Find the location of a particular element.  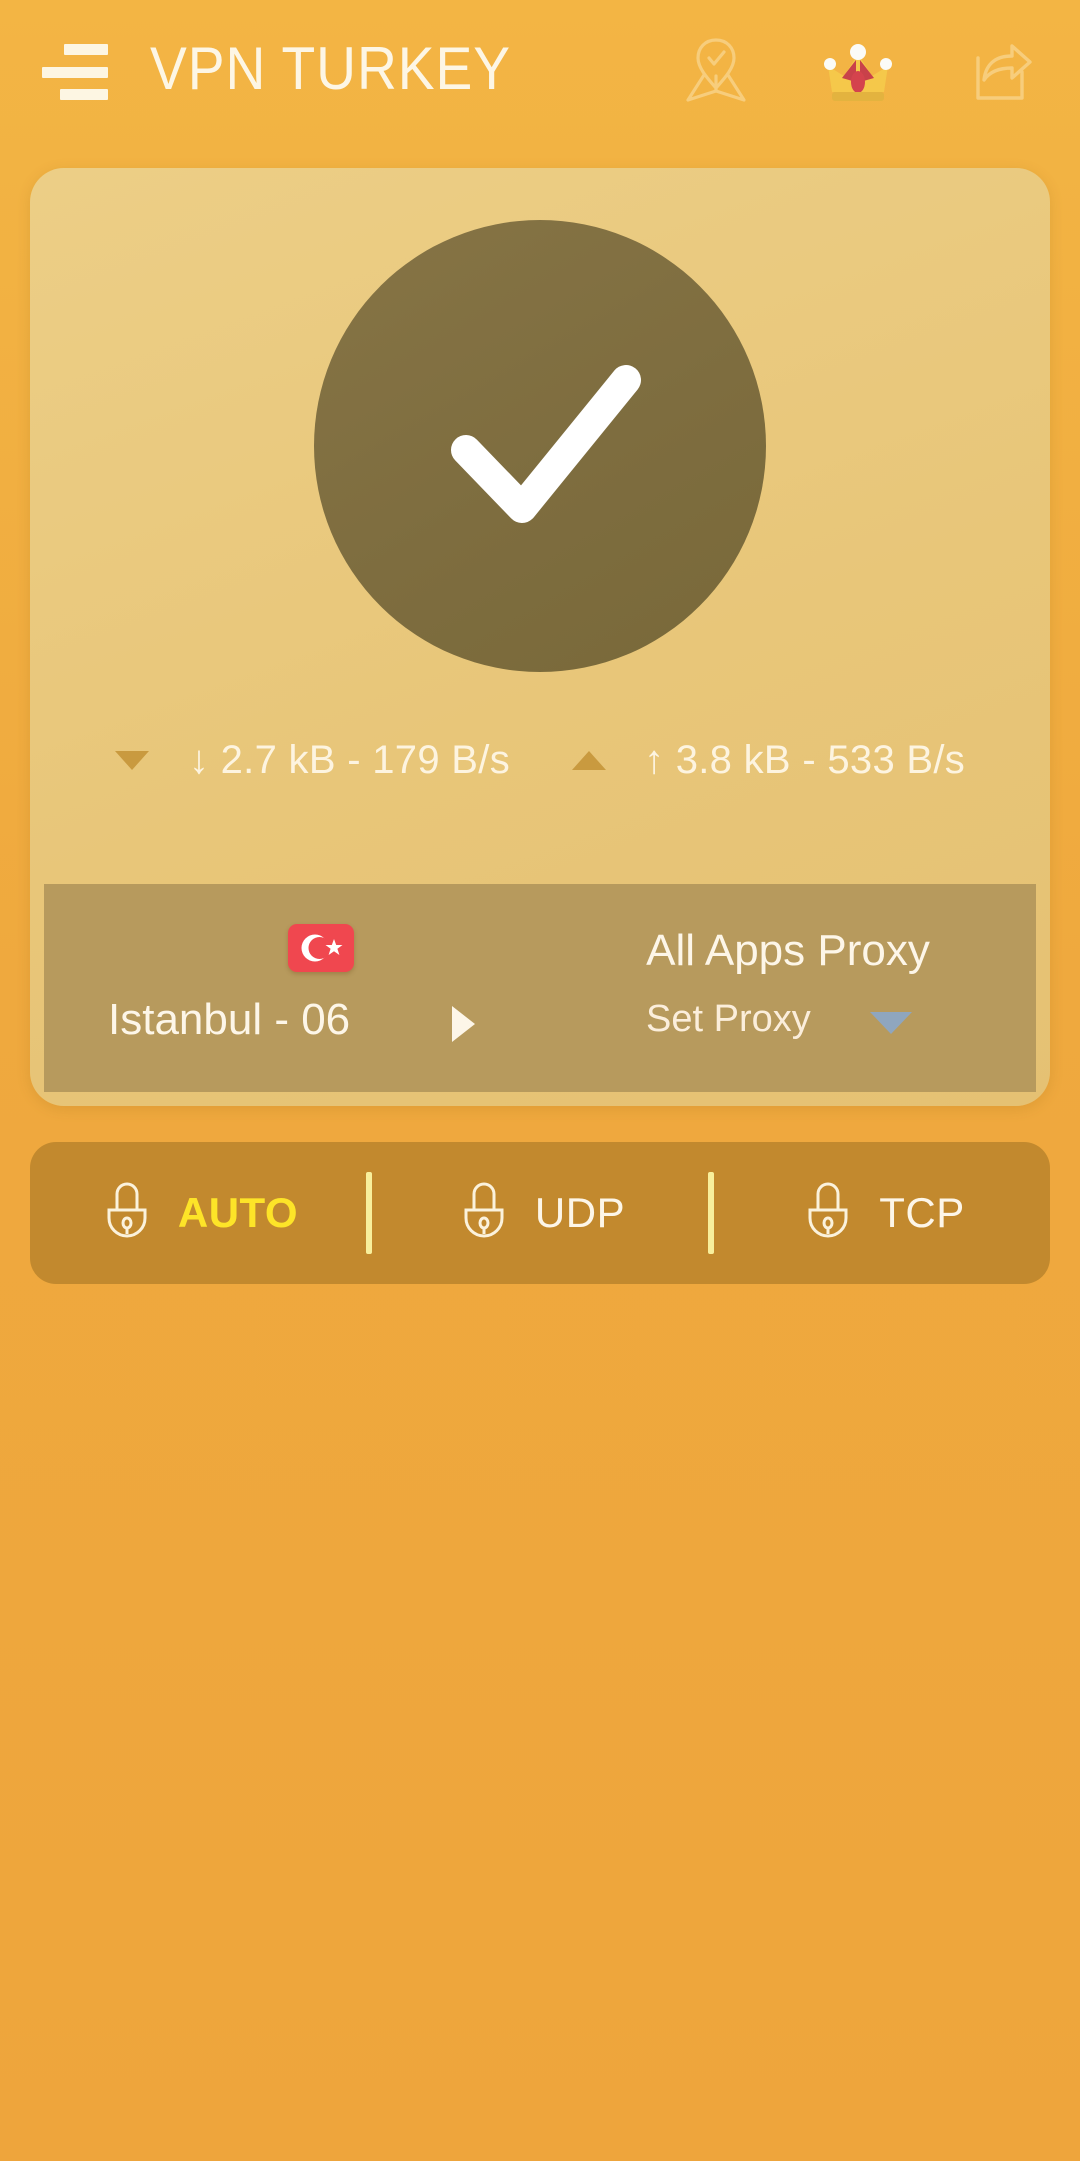

protocol-label-udp: UDP is located at coordinates (580, 1212).